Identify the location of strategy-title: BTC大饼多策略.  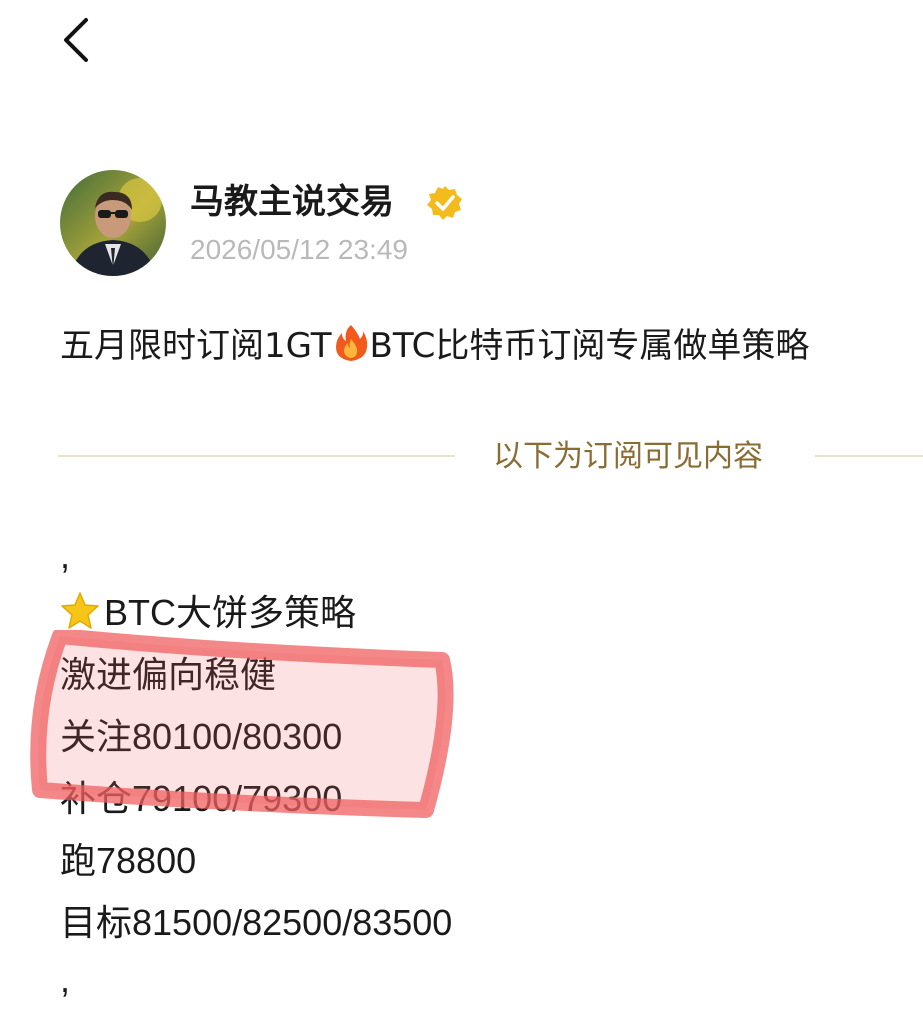
(230, 612).